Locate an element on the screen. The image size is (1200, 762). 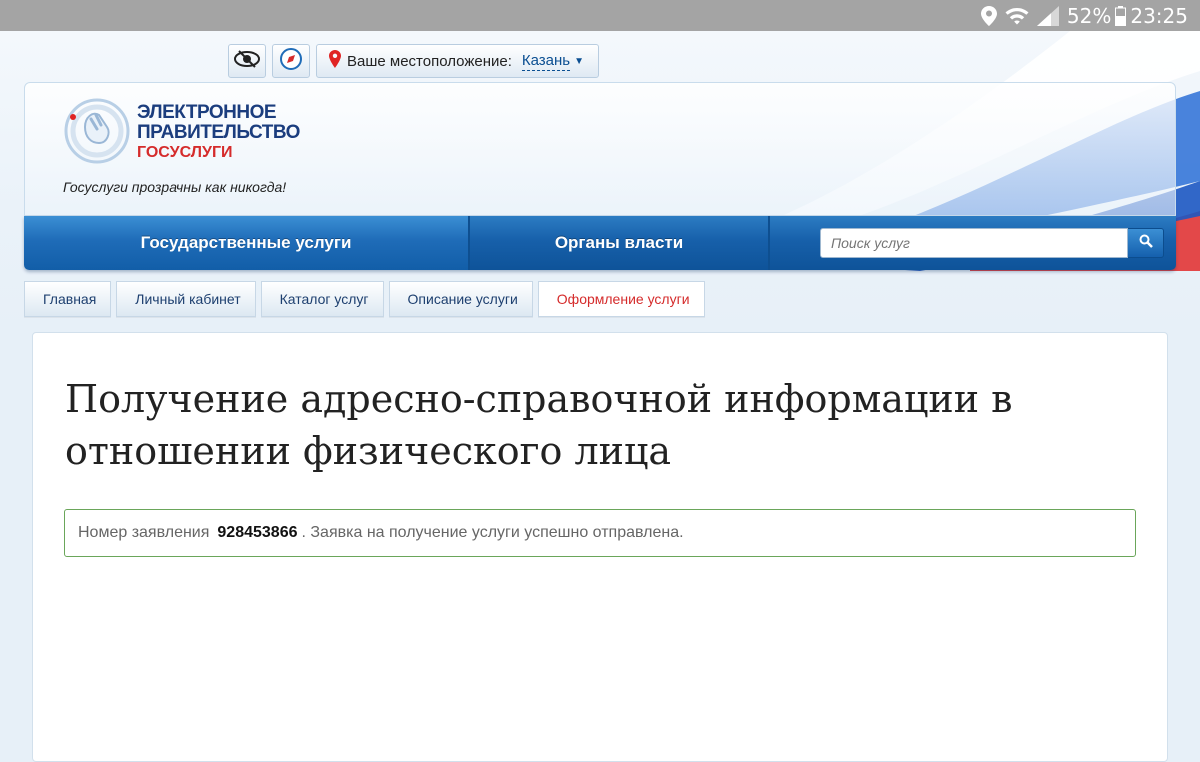
breadcrumb-service-catalog: Каталог услуг is located at coordinates (322, 299).